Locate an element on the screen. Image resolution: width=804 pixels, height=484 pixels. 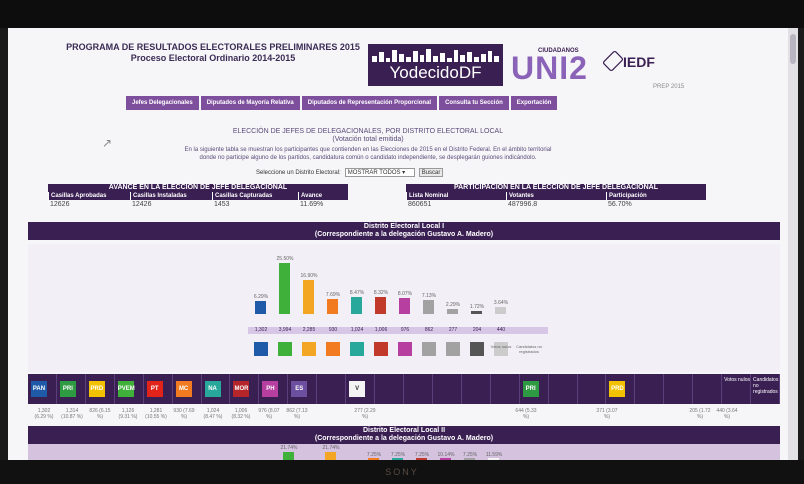
bar-nul is located at coordinates (500, 310).